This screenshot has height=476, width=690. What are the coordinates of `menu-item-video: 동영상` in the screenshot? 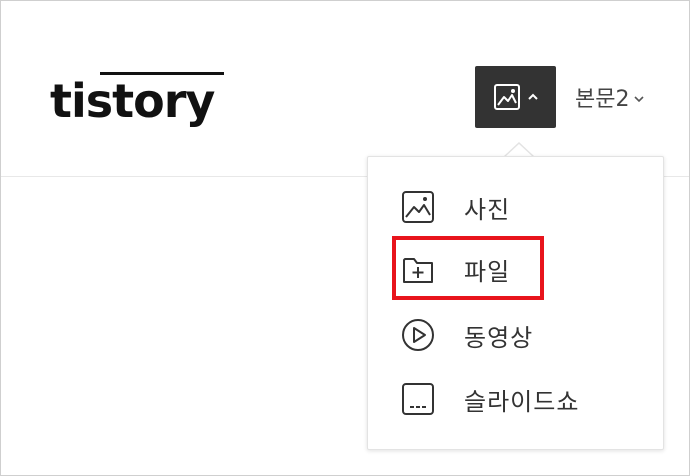 It's located at (515, 335).